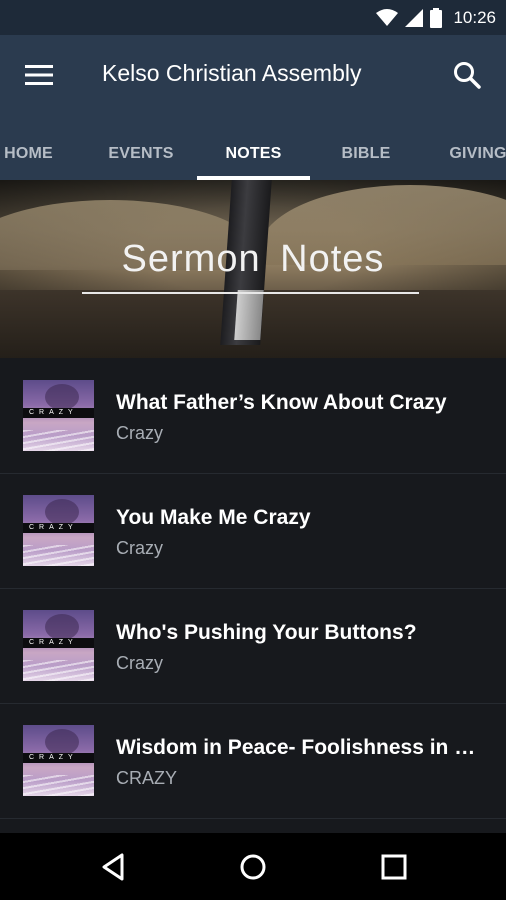  Describe the element at coordinates (253, 17) in the screenshot. I see `status-bar: 10:26` at that location.